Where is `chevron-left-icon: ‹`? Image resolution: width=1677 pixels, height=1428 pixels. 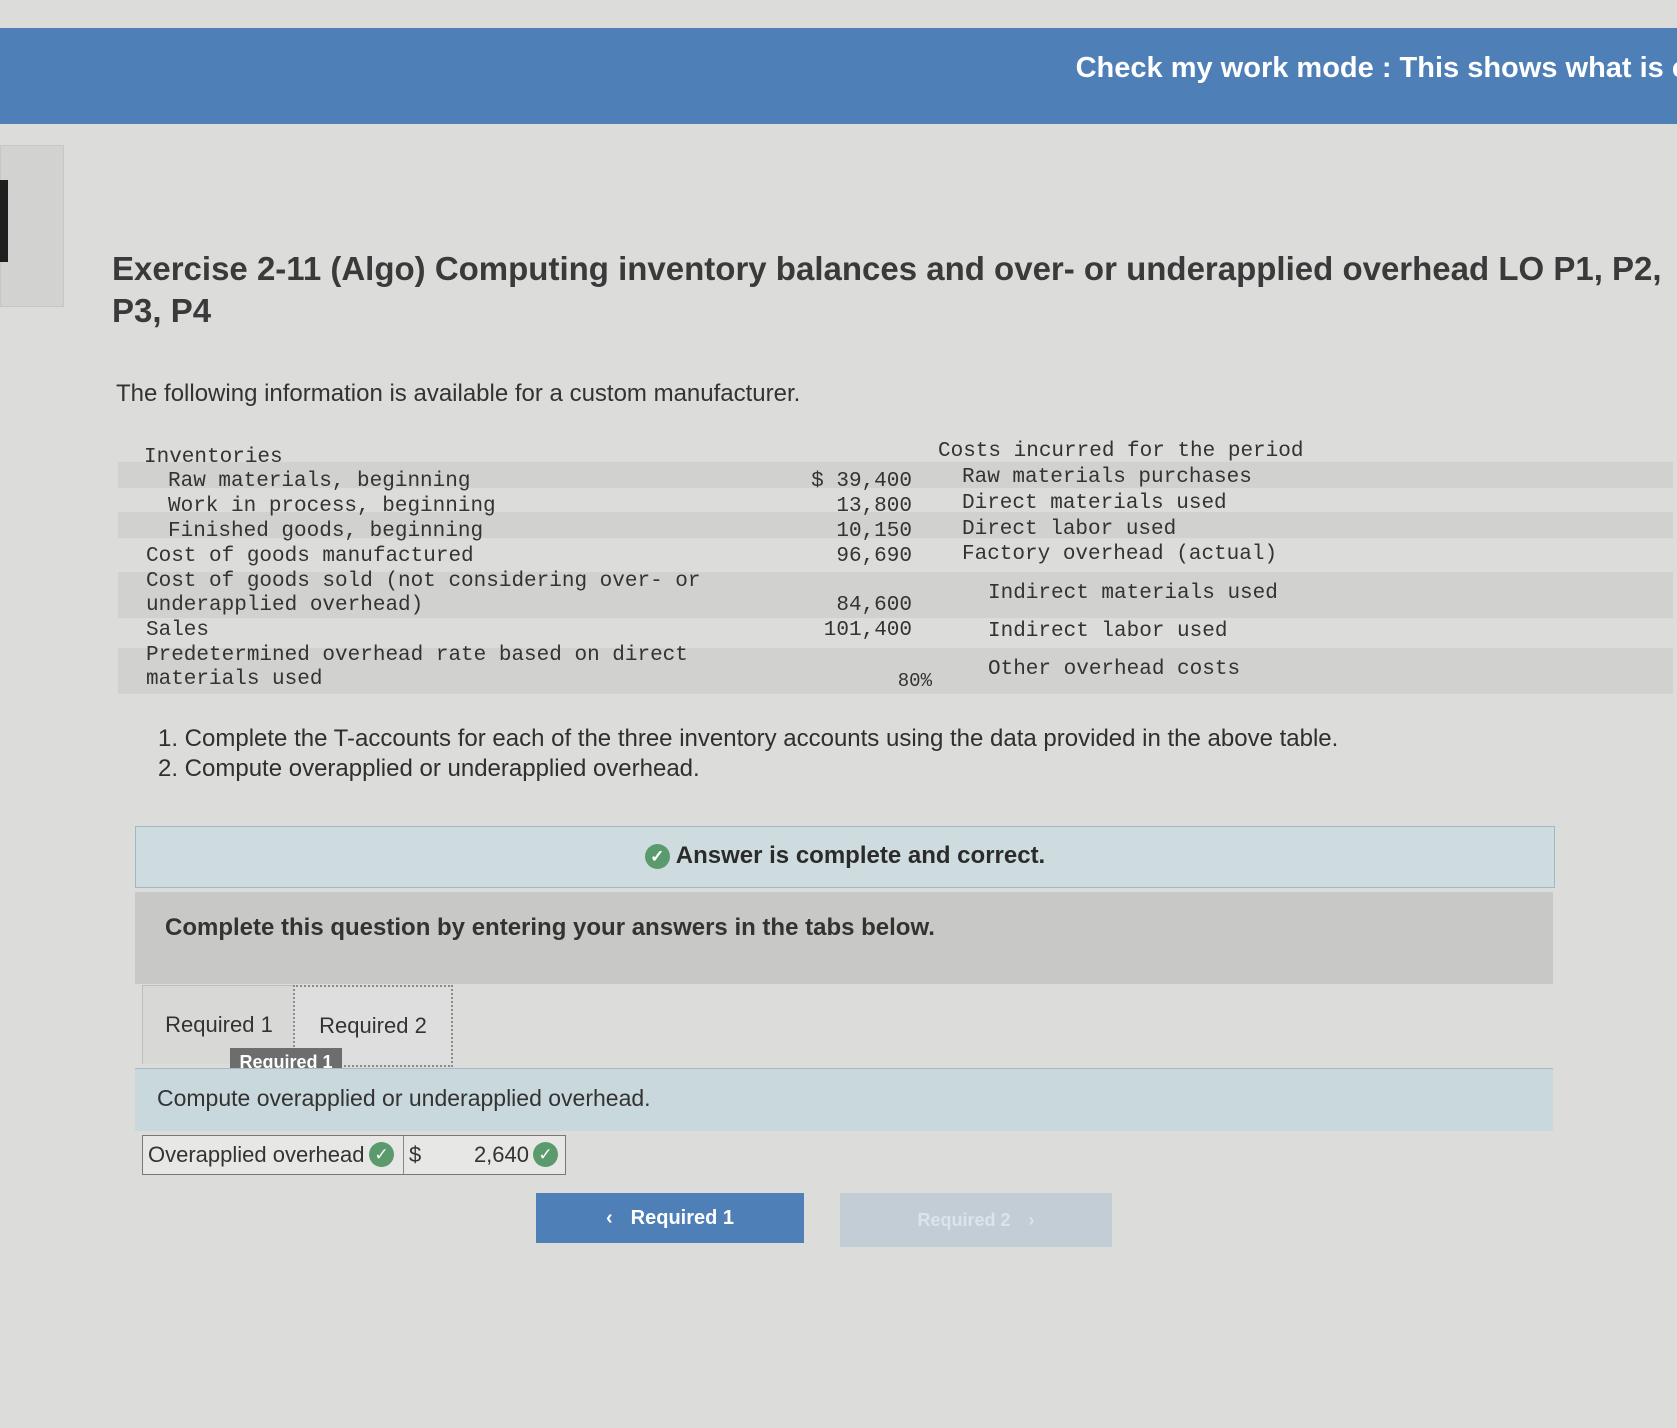 chevron-left-icon: ‹ is located at coordinates (609, 1218).